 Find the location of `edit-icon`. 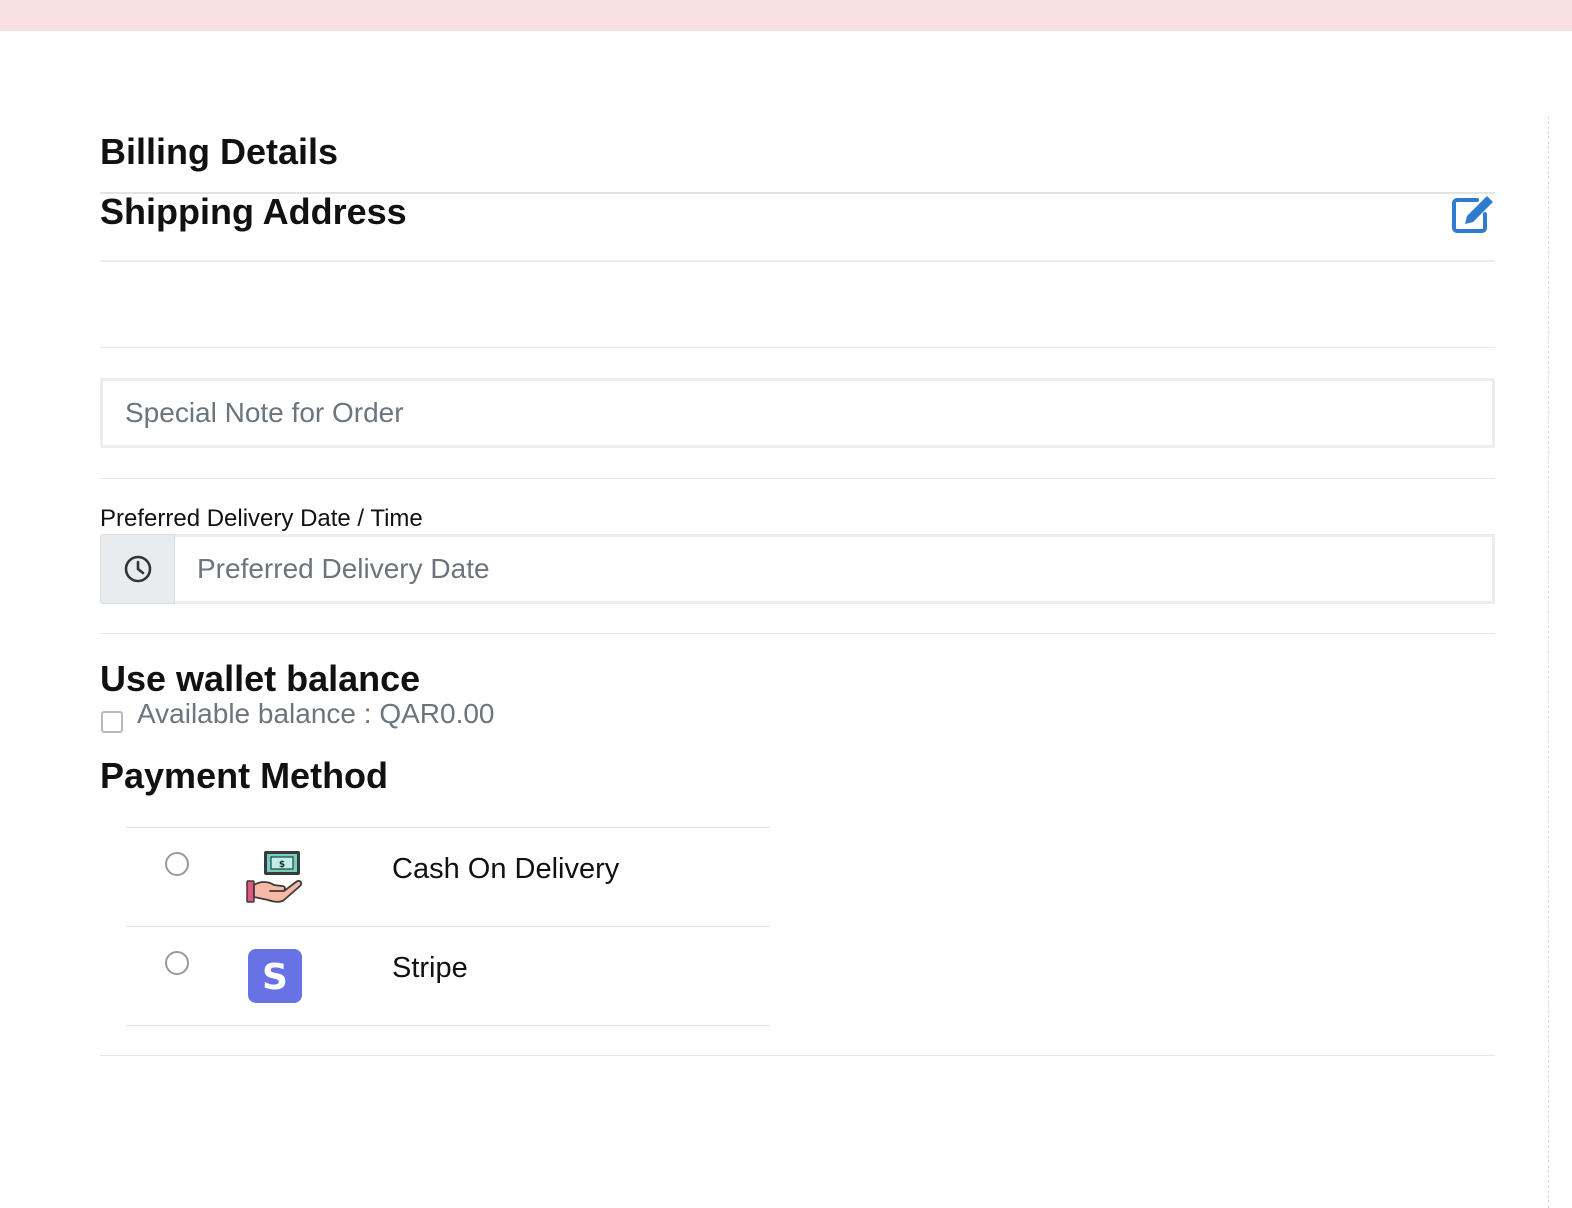

edit-icon is located at coordinates (1472, 214).